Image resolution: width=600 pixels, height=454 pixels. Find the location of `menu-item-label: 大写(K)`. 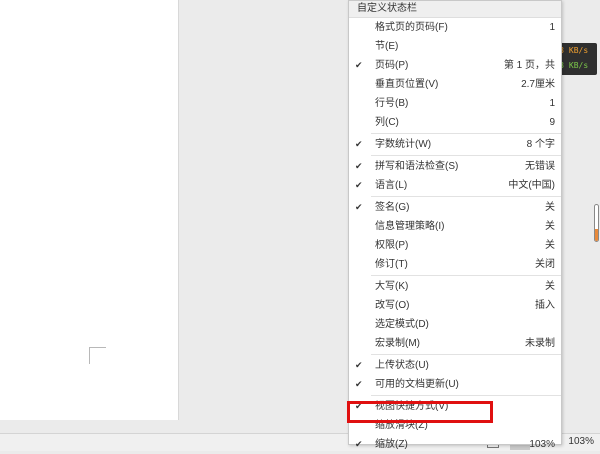

menu-item-label: 大写(K) is located at coordinates (392, 286).